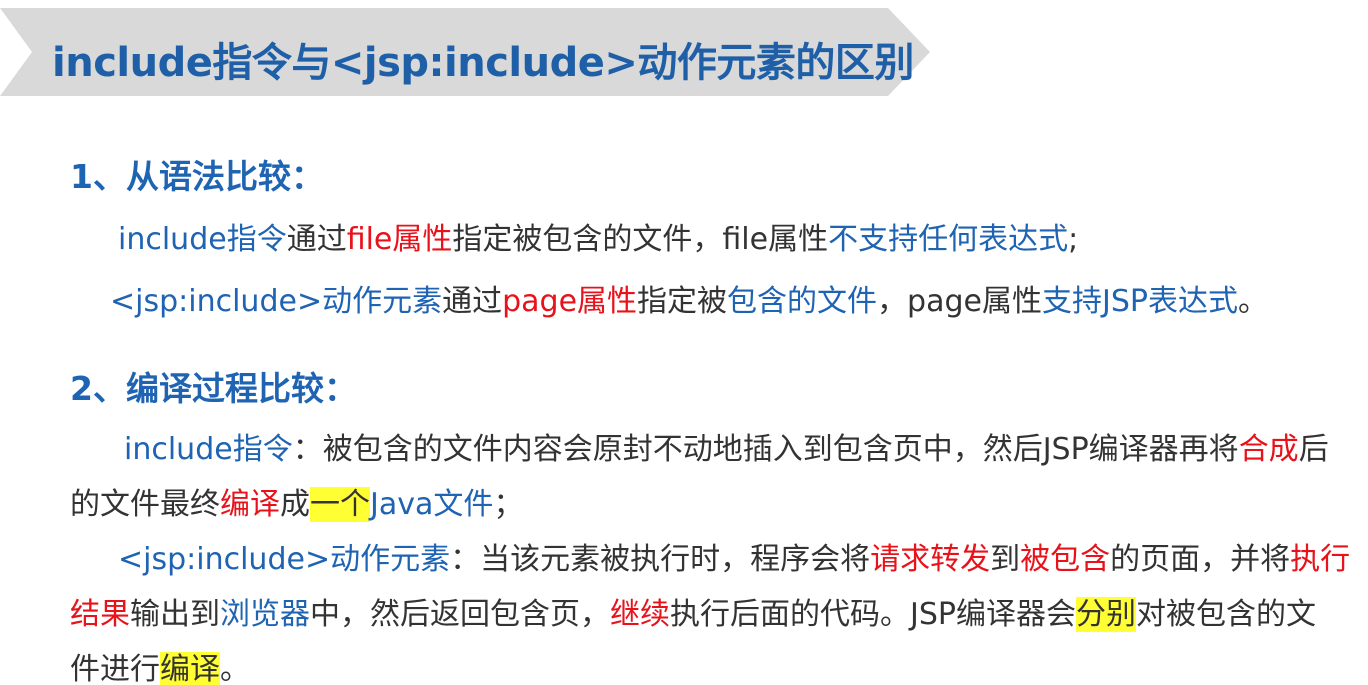 The height and width of the screenshot is (685, 1368). Describe the element at coordinates (959, 301) in the screenshot. I see `text: ，page属性` at that location.